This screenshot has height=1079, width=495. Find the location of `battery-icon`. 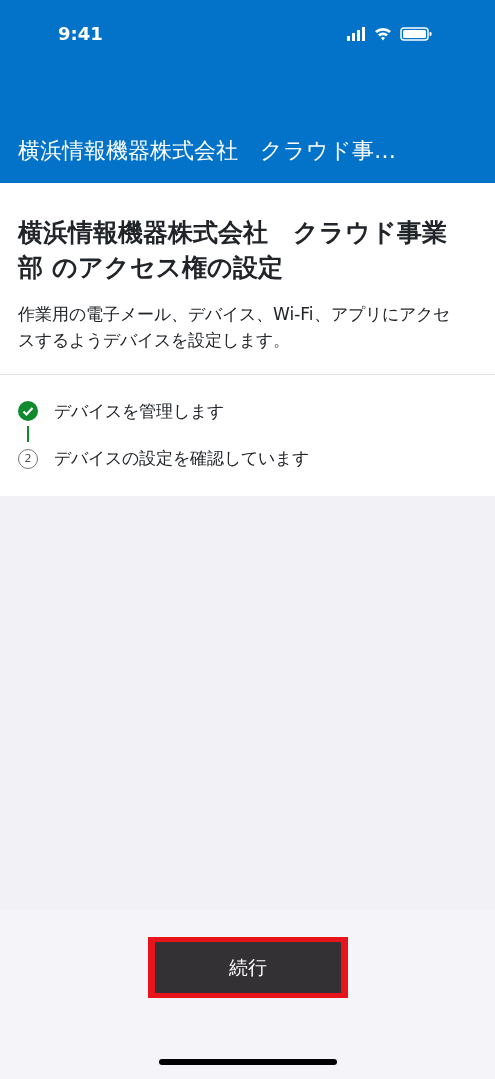

battery-icon is located at coordinates (416, 33).